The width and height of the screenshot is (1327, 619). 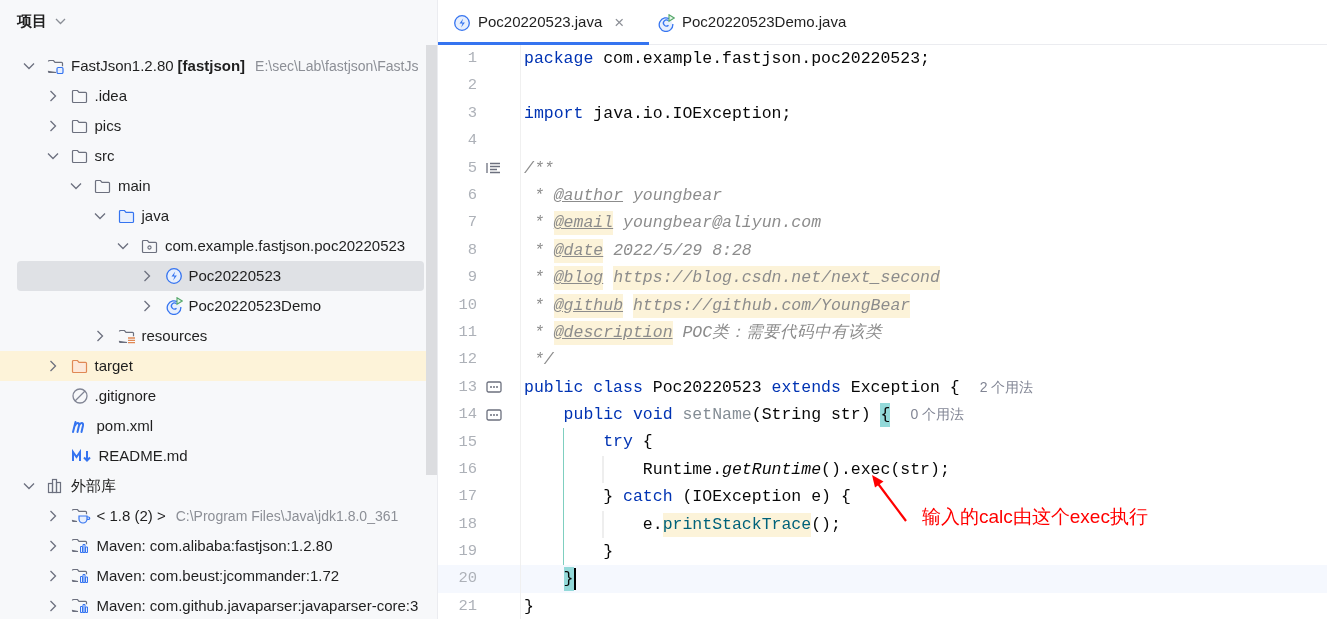 What do you see at coordinates (806, 387) in the screenshot?
I see `keyword: extends` at bounding box center [806, 387].